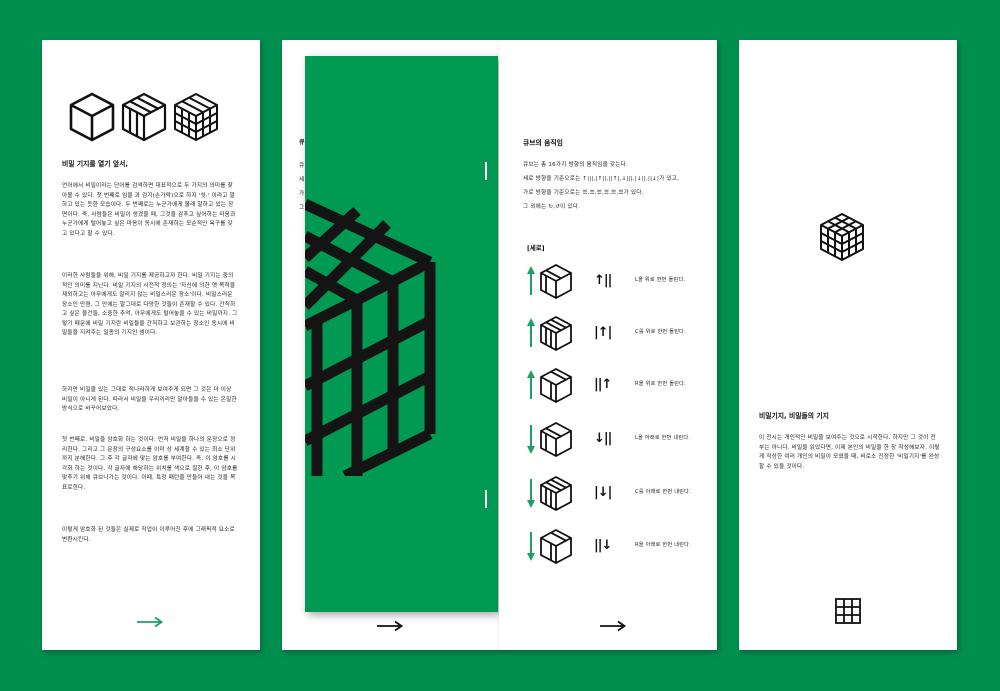 The width and height of the screenshot is (1000, 691). I want to click on move-description: C를 아래로 한번 내린다., so click(663, 492).